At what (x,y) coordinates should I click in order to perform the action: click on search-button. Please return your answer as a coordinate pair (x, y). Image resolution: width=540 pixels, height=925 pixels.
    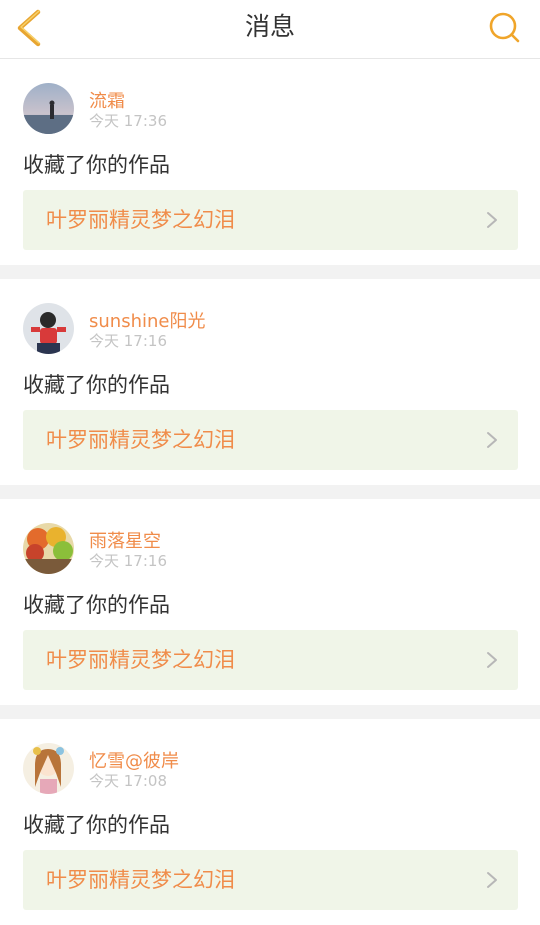
    Looking at the image, I should click on (505, 28).